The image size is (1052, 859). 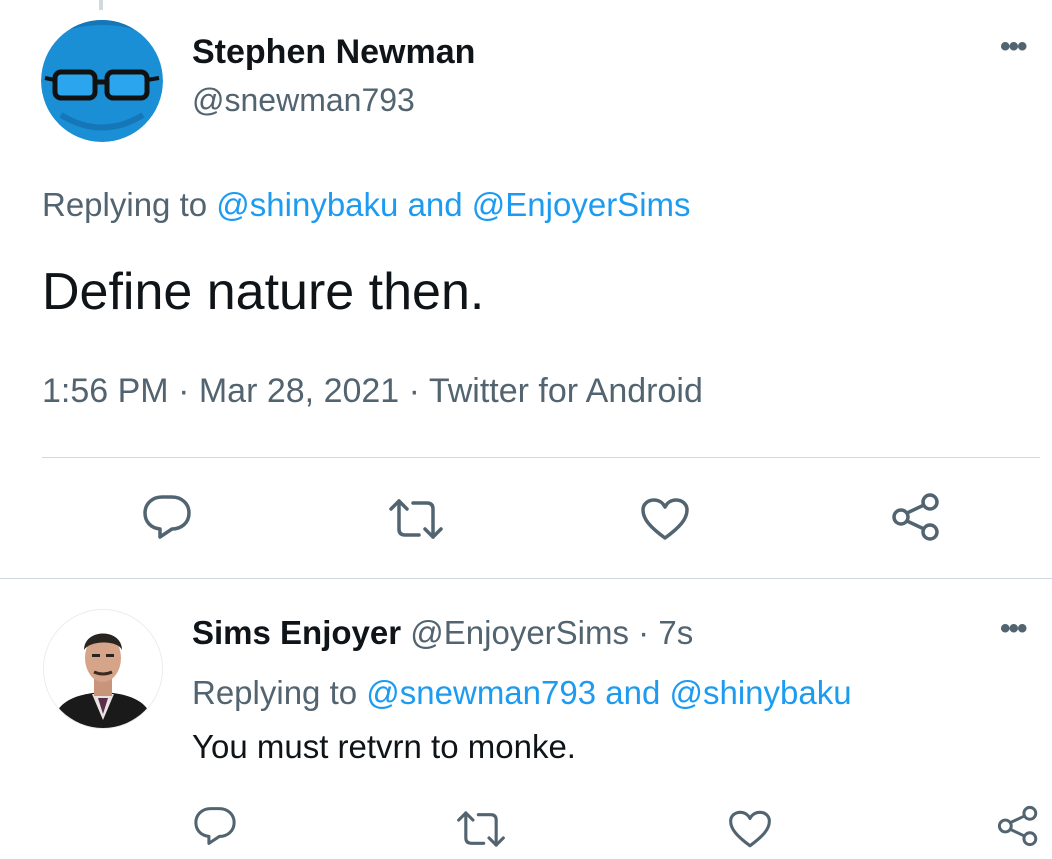 What do you see at coordinates (581, 204) in the screenshot?
I see `mention-link-2: @EnjoyerSims` at bounding box center [581, 204].